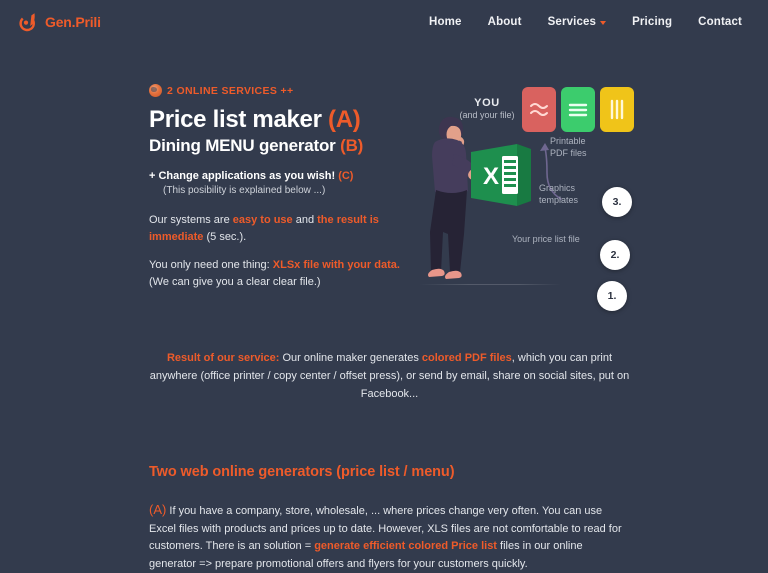 The width and height of the screenshot is (768, 573). What do you see at coordinates (305, 220) in the screenshot?
I see `hero-p1-part2: and` at bounding box center [305, 220].